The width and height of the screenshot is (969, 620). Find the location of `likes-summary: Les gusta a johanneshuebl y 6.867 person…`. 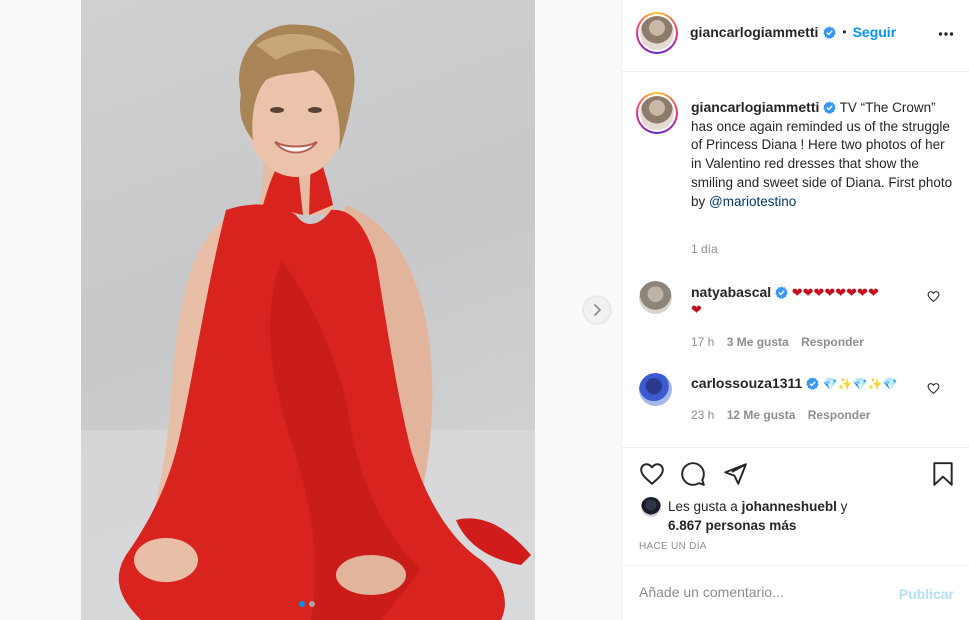

likes-summary: Les gusta a johanneshuebl y 6.867 person… is located at coordinates (757, 516).